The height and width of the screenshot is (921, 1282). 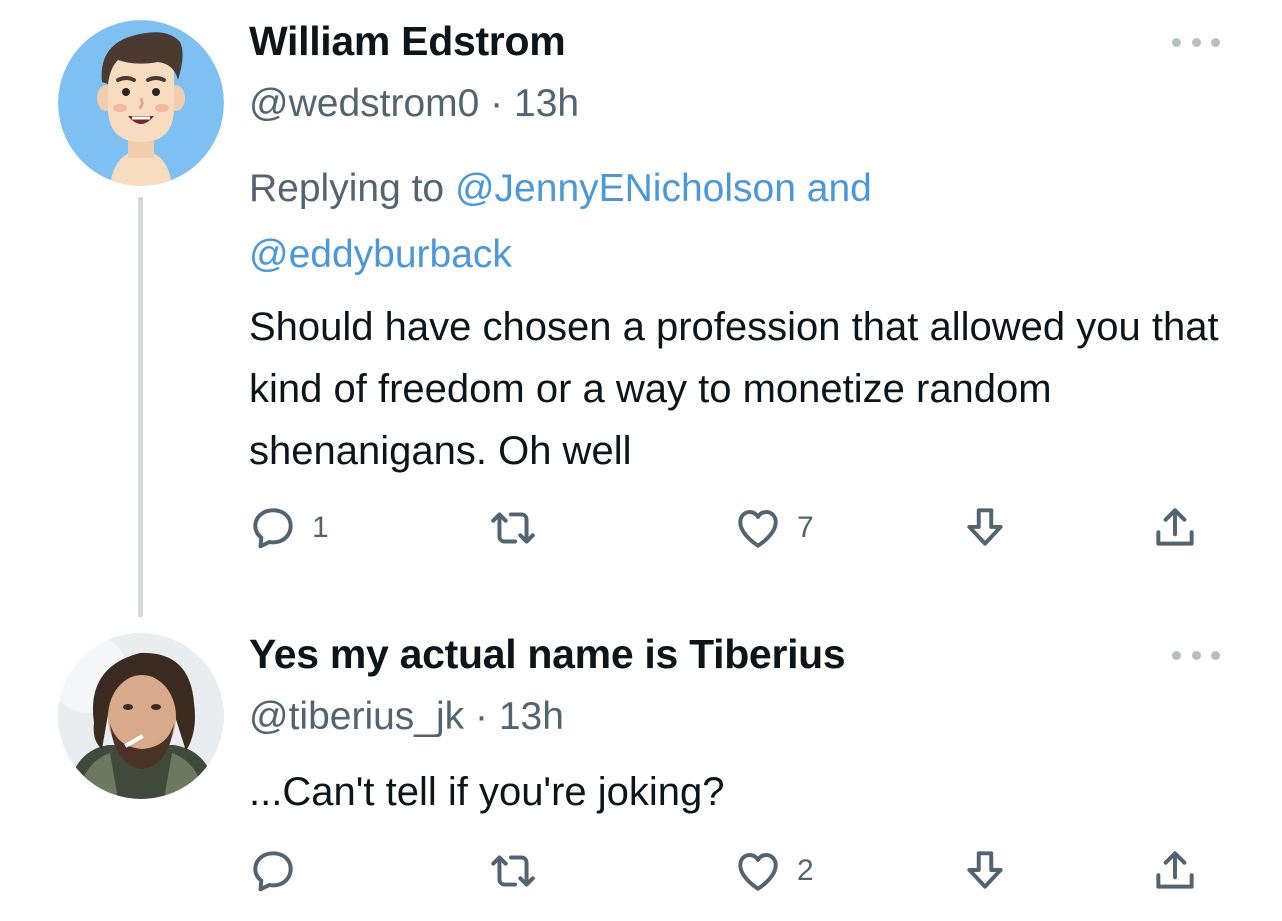 I want to click on reply-button: 1, so click(x=288, y=528).